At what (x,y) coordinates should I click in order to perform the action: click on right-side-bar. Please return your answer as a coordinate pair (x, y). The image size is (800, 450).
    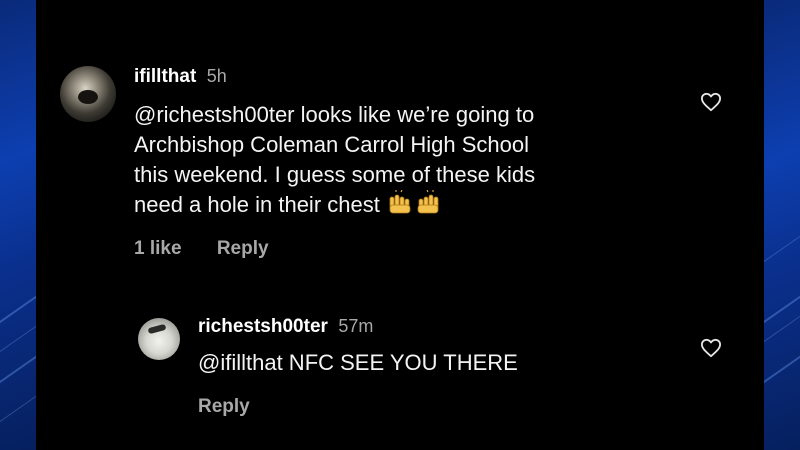
    Looking at the image, I should click on (782, 225).